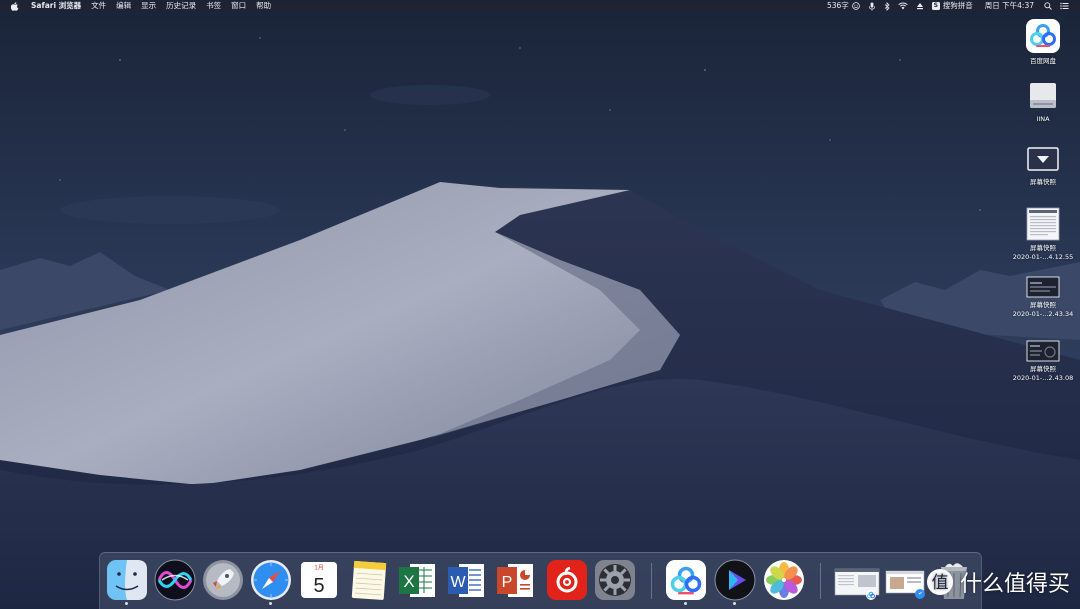 The width and height of the screenshot is (1080, 609). Describe the element at coordinates (238, 6) in the screenshot. I see `menu-window: 窗口` at that location.